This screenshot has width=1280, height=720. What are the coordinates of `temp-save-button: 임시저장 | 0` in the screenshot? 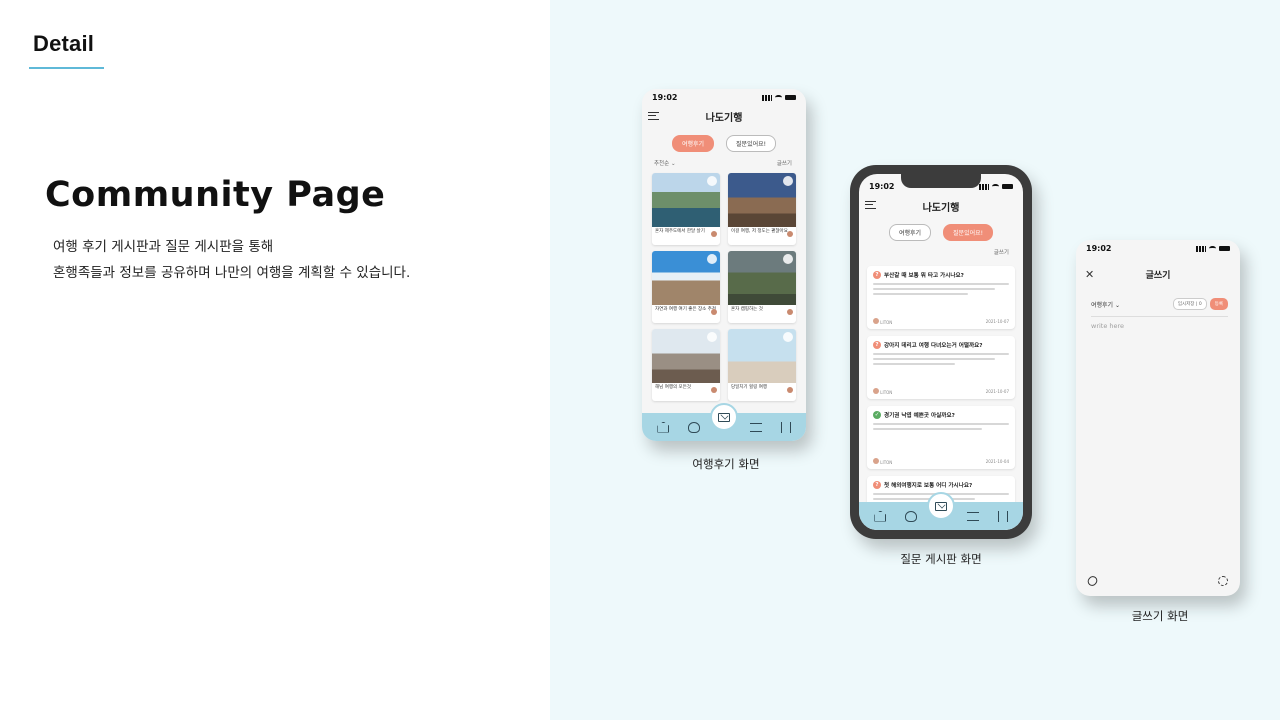 It's located at (1189, 304).